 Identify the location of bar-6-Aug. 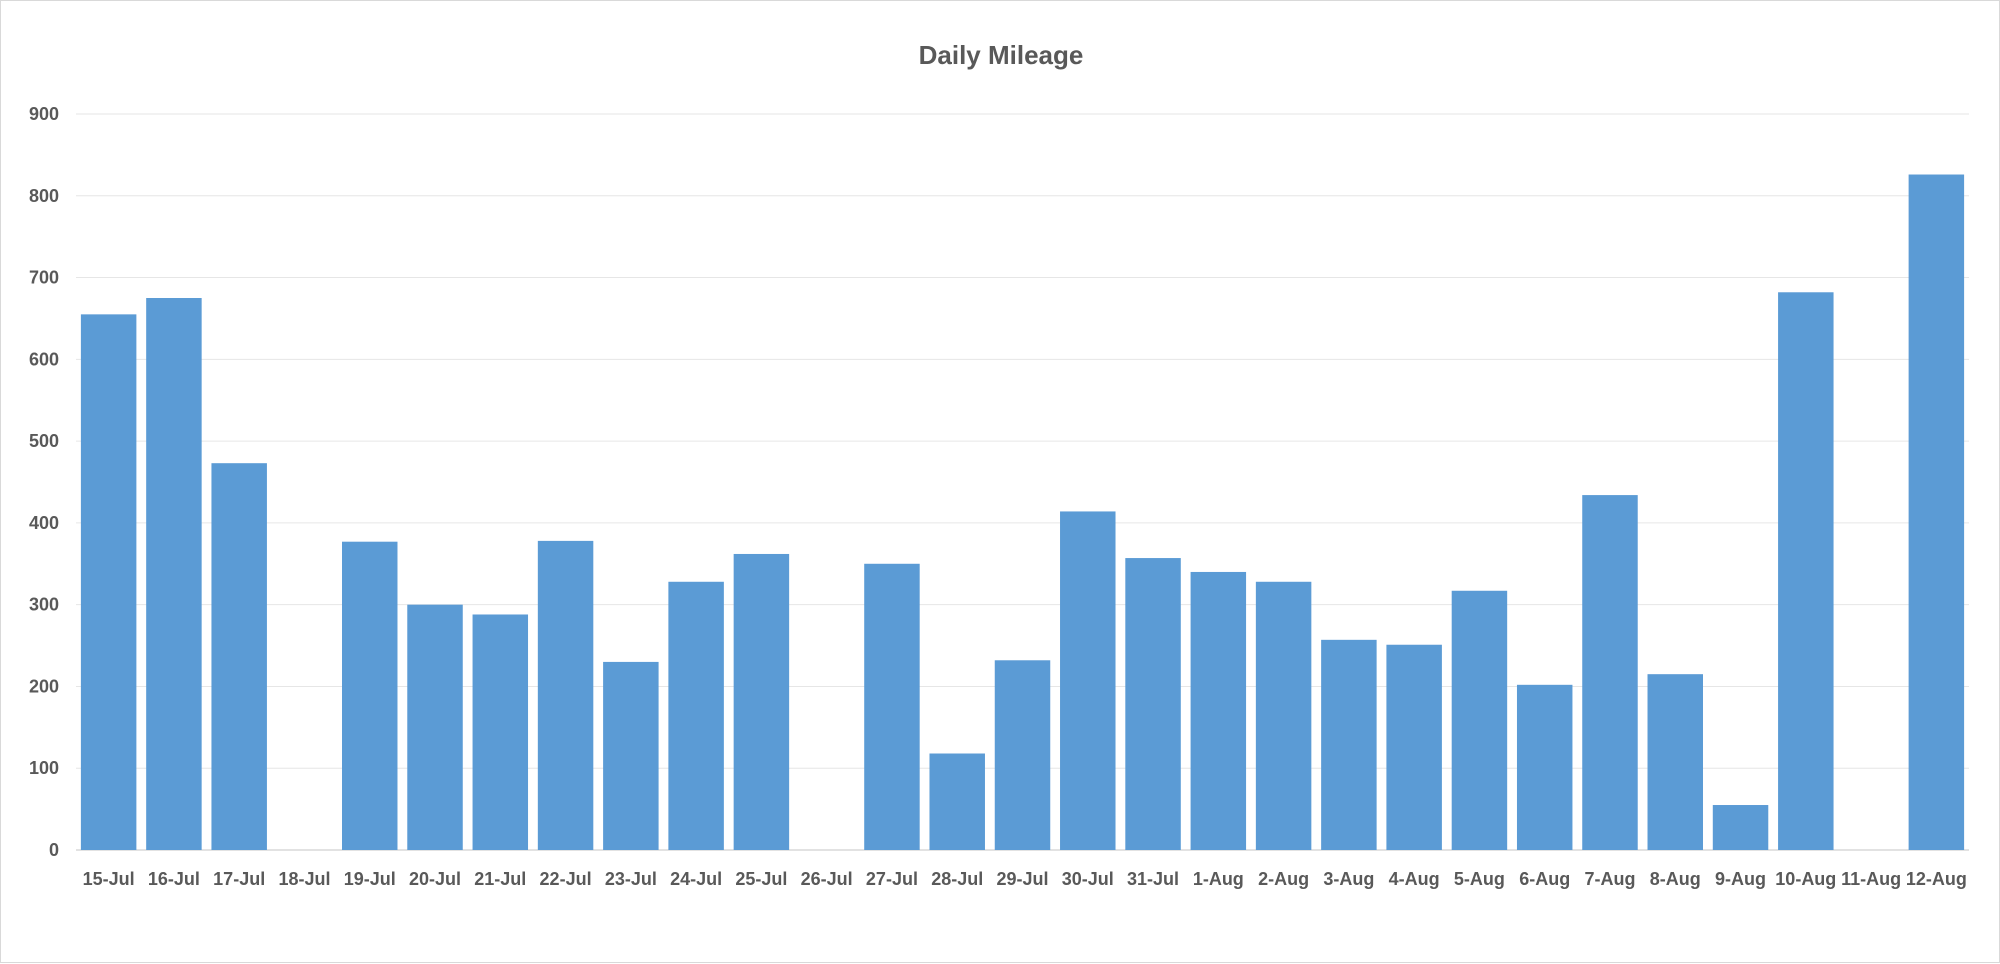
(1544, 767).